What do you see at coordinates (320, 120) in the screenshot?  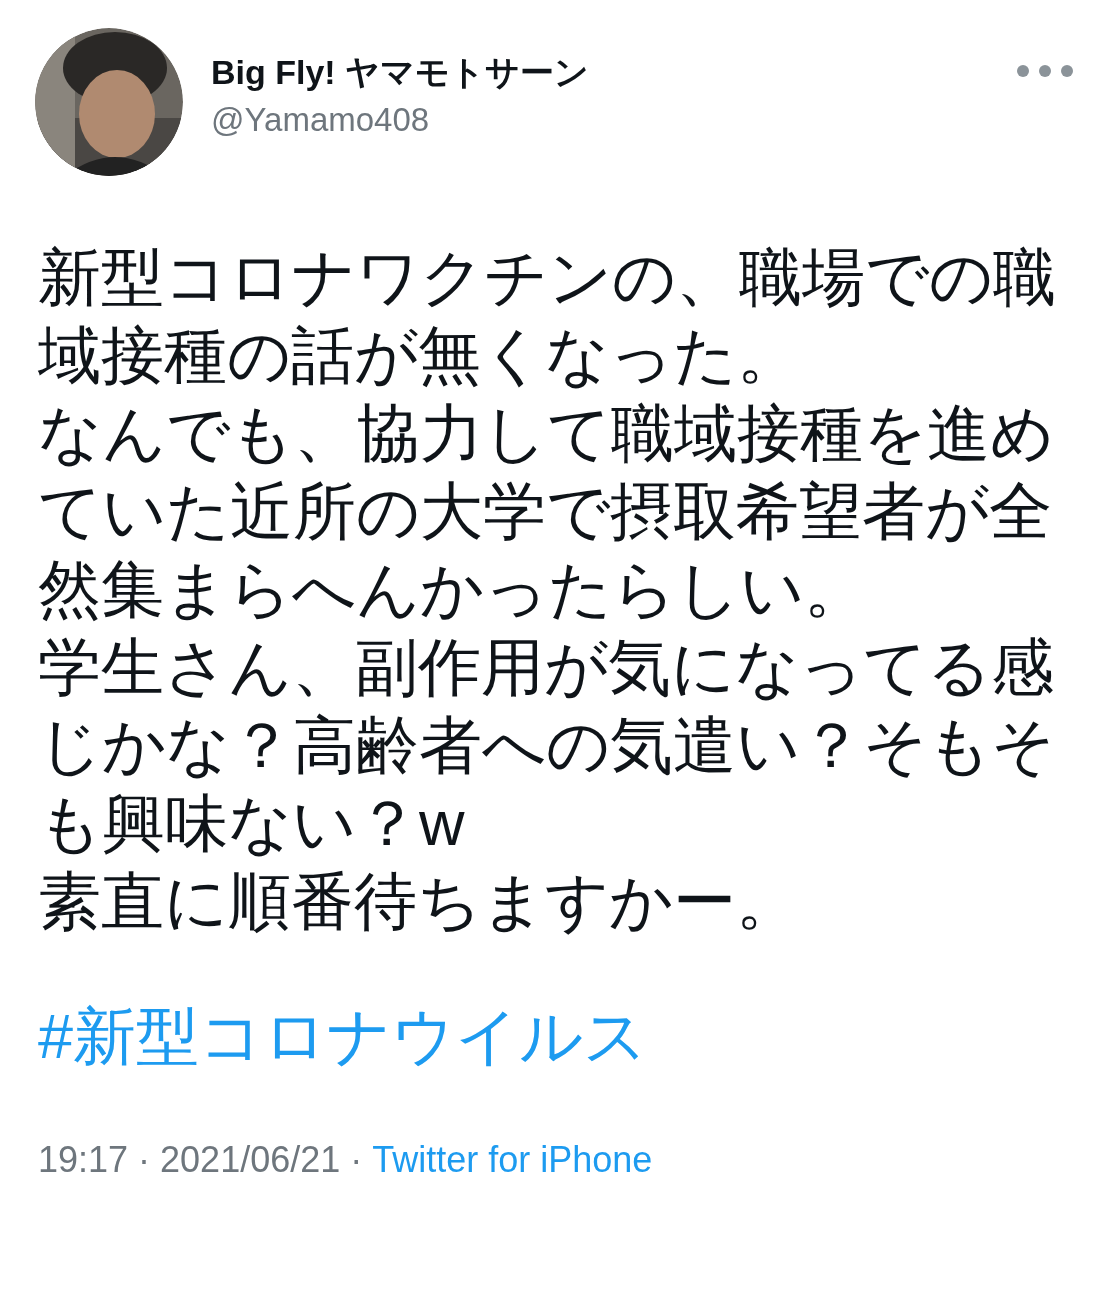 I see `author-handle: @Yamamo408` at bounding box center [320, 120].